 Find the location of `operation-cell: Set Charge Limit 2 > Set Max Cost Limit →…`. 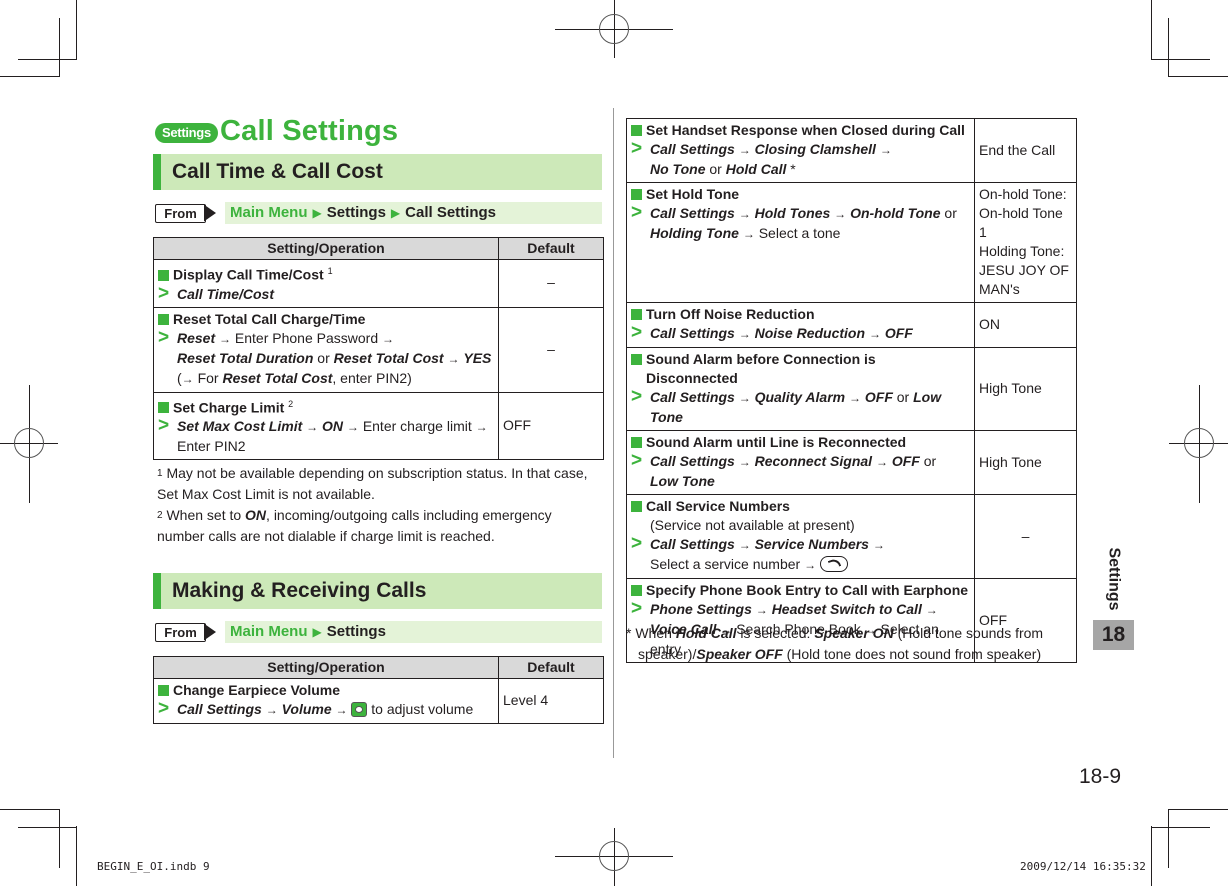

operation-cell: Set Charge Limit 2 > Set Max Cost Limit →… is located at coordinates (326, 426).